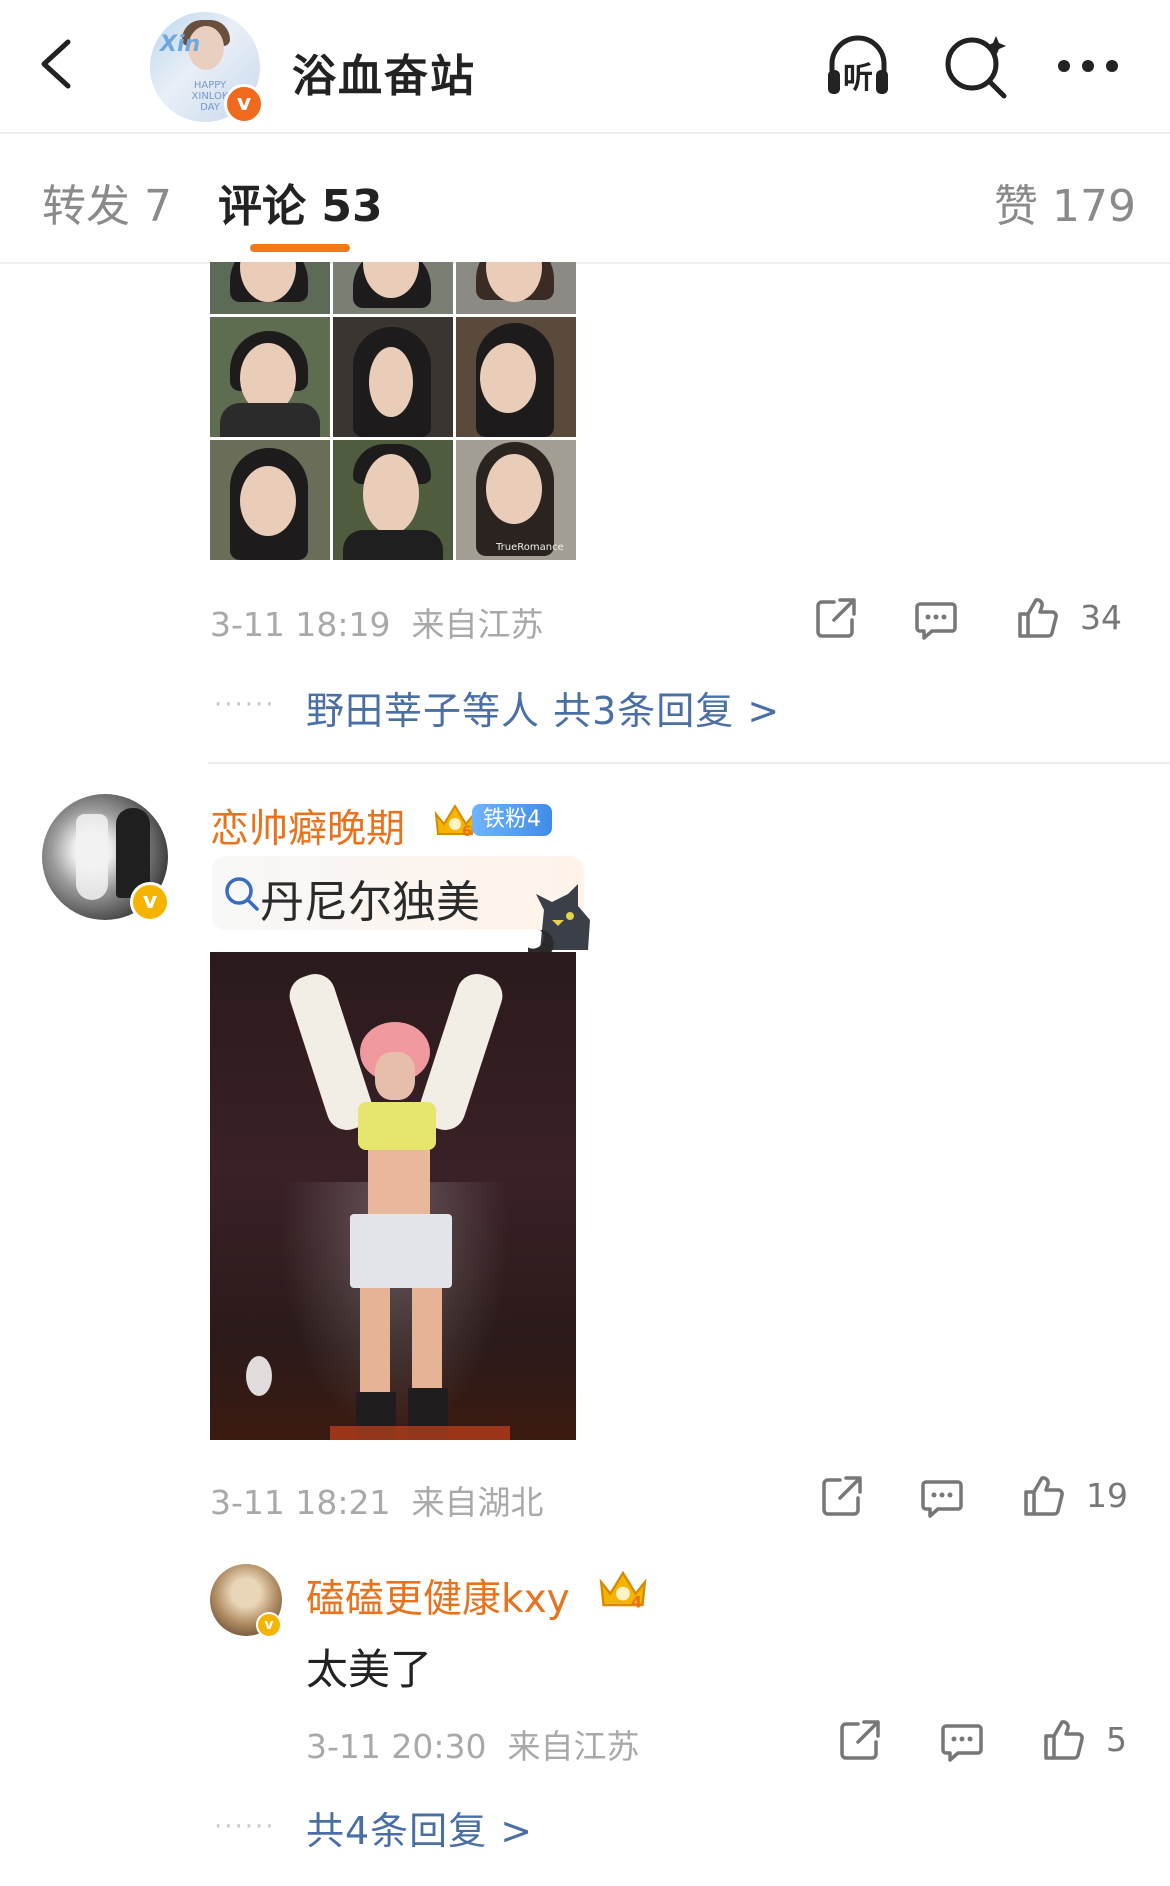 This screenshot has width=1170, height=1886. What do you see at coordinates (1088, 66) in the screenshot?
I see `more-icon` at bounding box center [1088, 66].